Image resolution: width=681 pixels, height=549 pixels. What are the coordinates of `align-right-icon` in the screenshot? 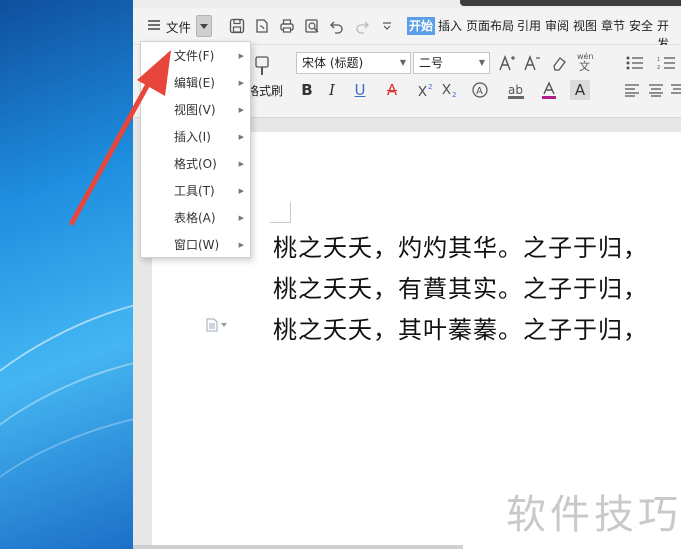 It's located at (676, 90).